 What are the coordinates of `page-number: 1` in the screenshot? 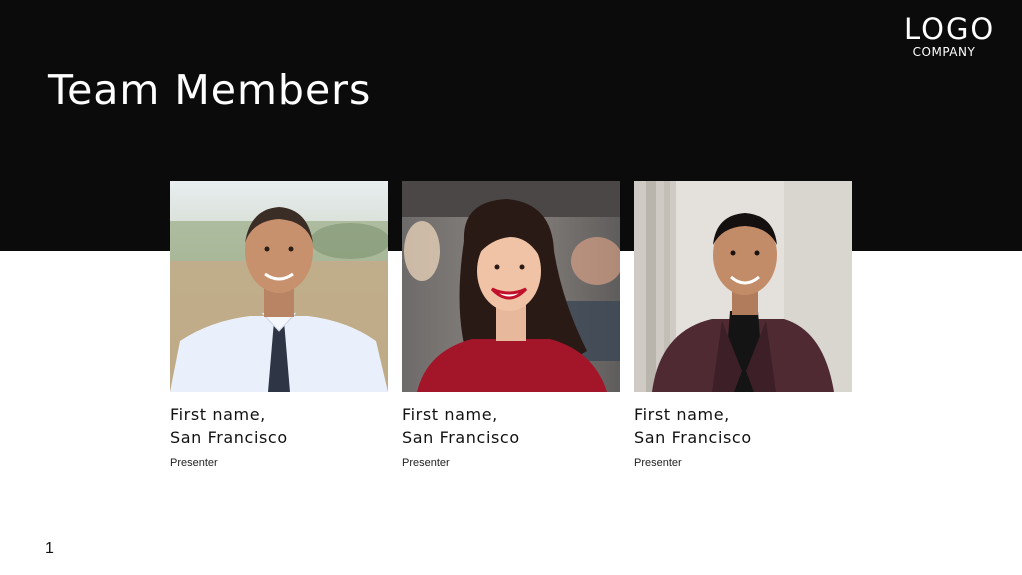 It's located at (49, 548).